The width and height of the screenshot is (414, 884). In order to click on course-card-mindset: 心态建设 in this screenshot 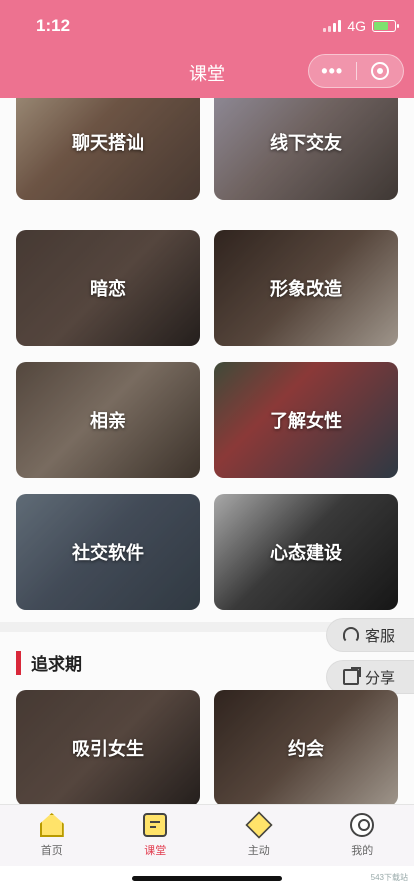, I will do `click(306, 552)`.